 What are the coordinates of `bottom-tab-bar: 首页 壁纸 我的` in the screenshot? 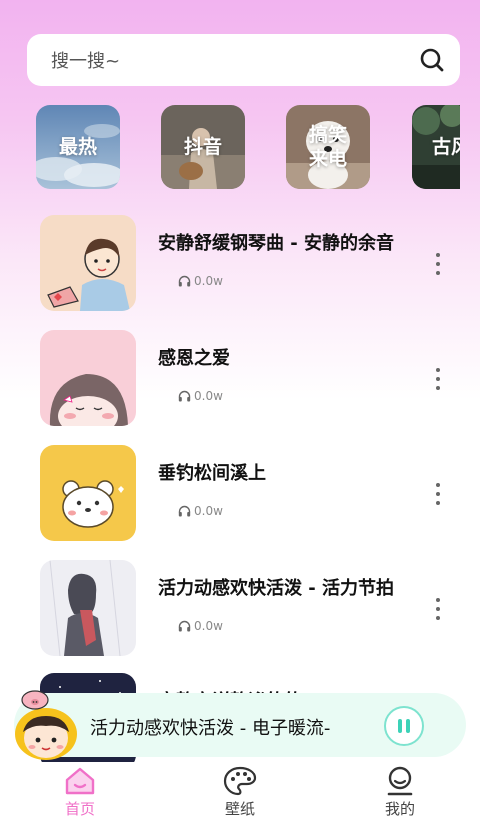 It's located at (240, 794).